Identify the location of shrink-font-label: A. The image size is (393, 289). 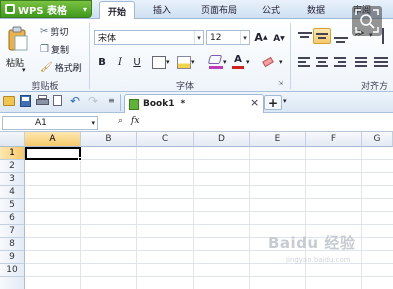
(277, 38).